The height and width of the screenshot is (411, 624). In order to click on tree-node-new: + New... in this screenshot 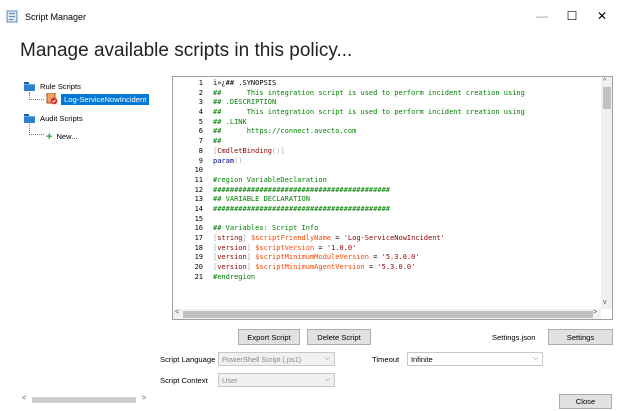, I will do `click(62, 136)`.